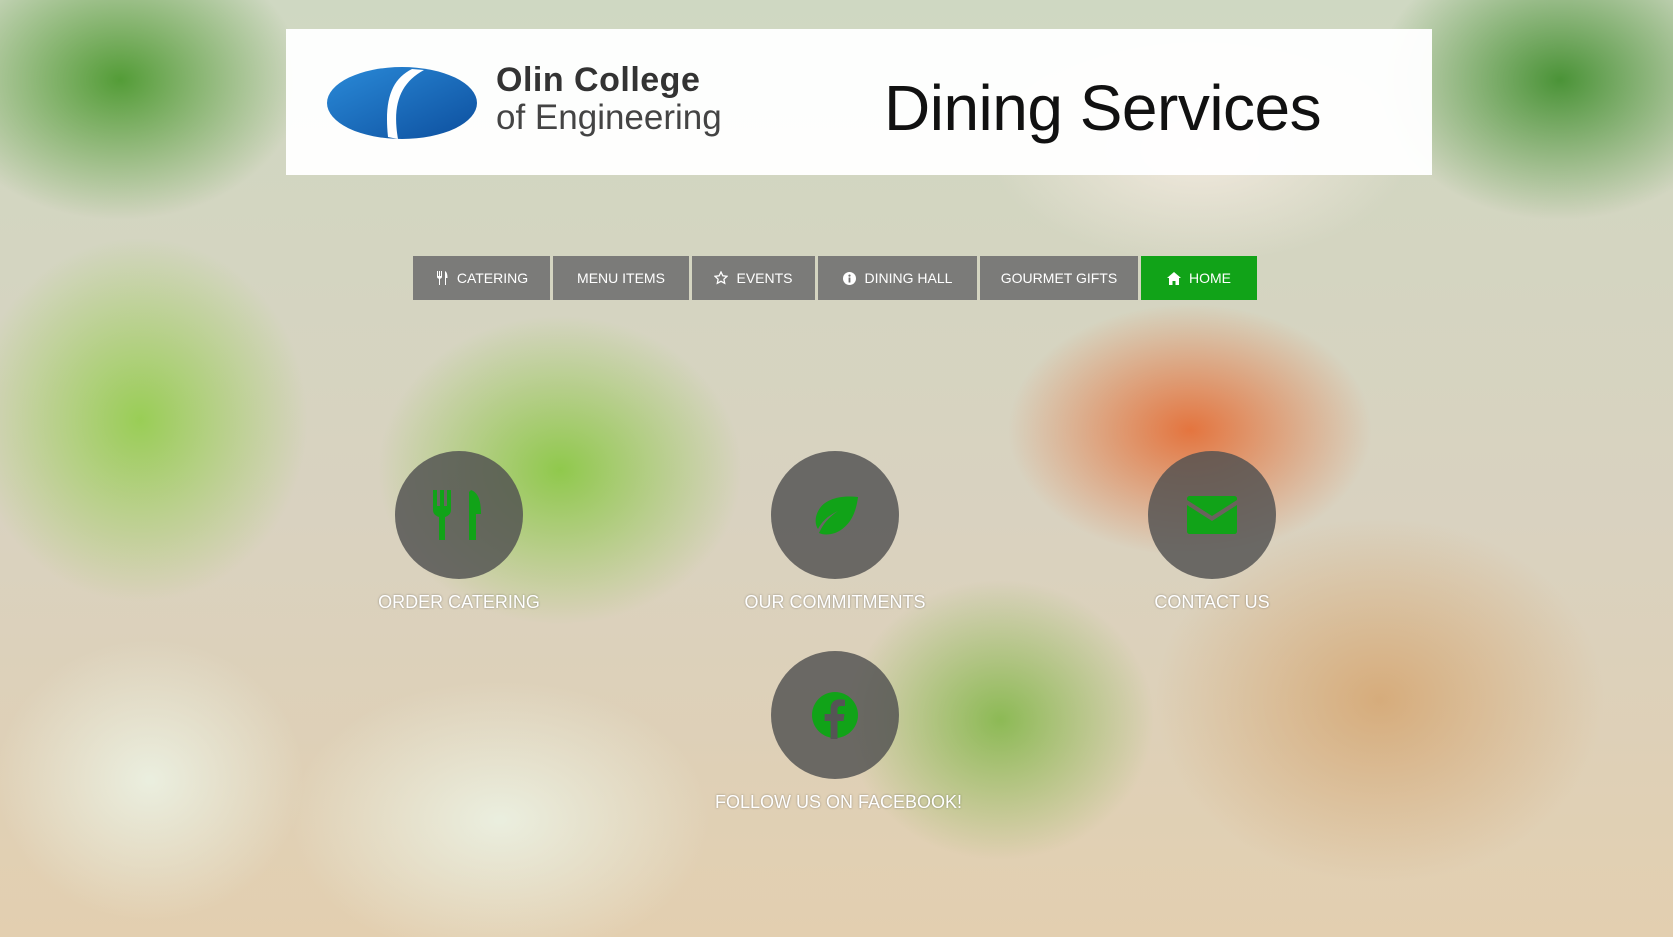 The width and height of the screenshot is (1673, 937). I want to click on nav-gourmet-gifts: GOURMET GIFTS, so click(1059, 278).